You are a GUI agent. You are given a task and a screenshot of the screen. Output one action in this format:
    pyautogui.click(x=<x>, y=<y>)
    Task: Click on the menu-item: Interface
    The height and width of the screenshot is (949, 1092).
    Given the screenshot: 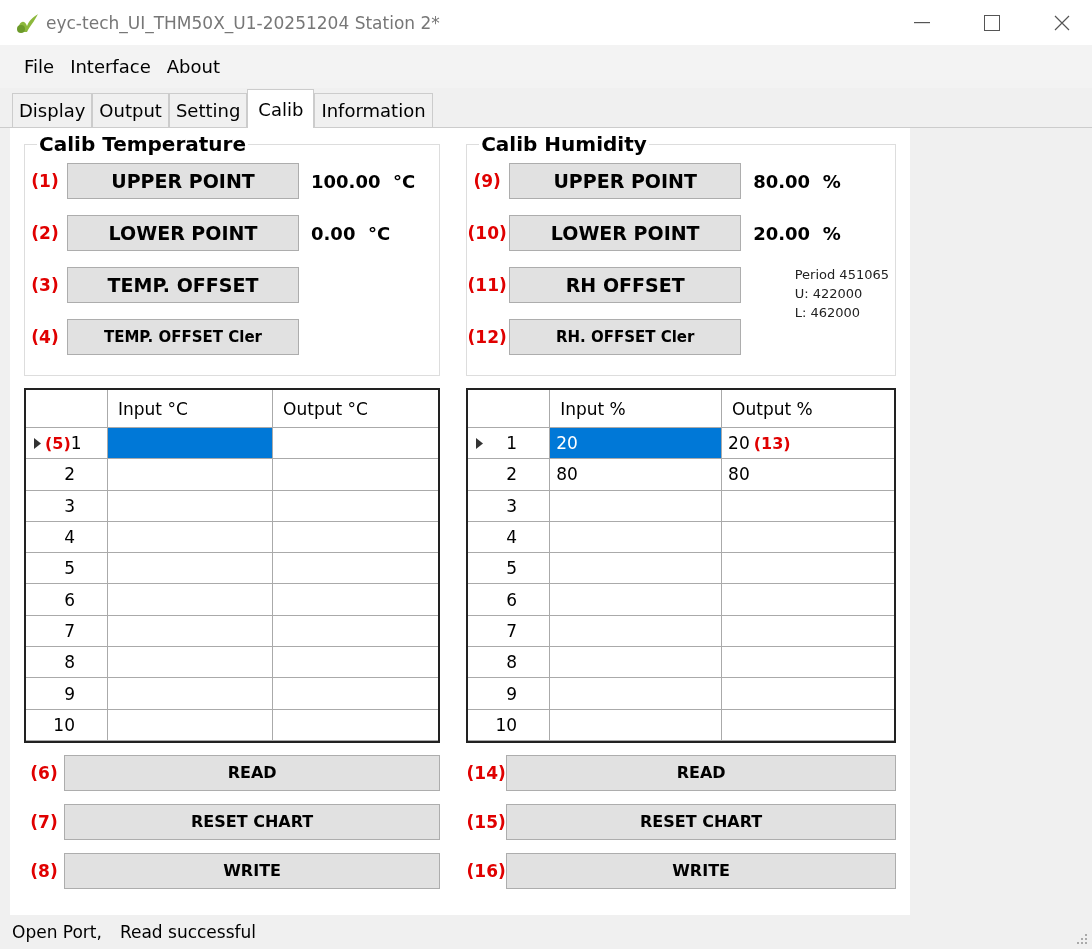 What is the action you would take?
    pyautogui.click(x=112, y=66)
    